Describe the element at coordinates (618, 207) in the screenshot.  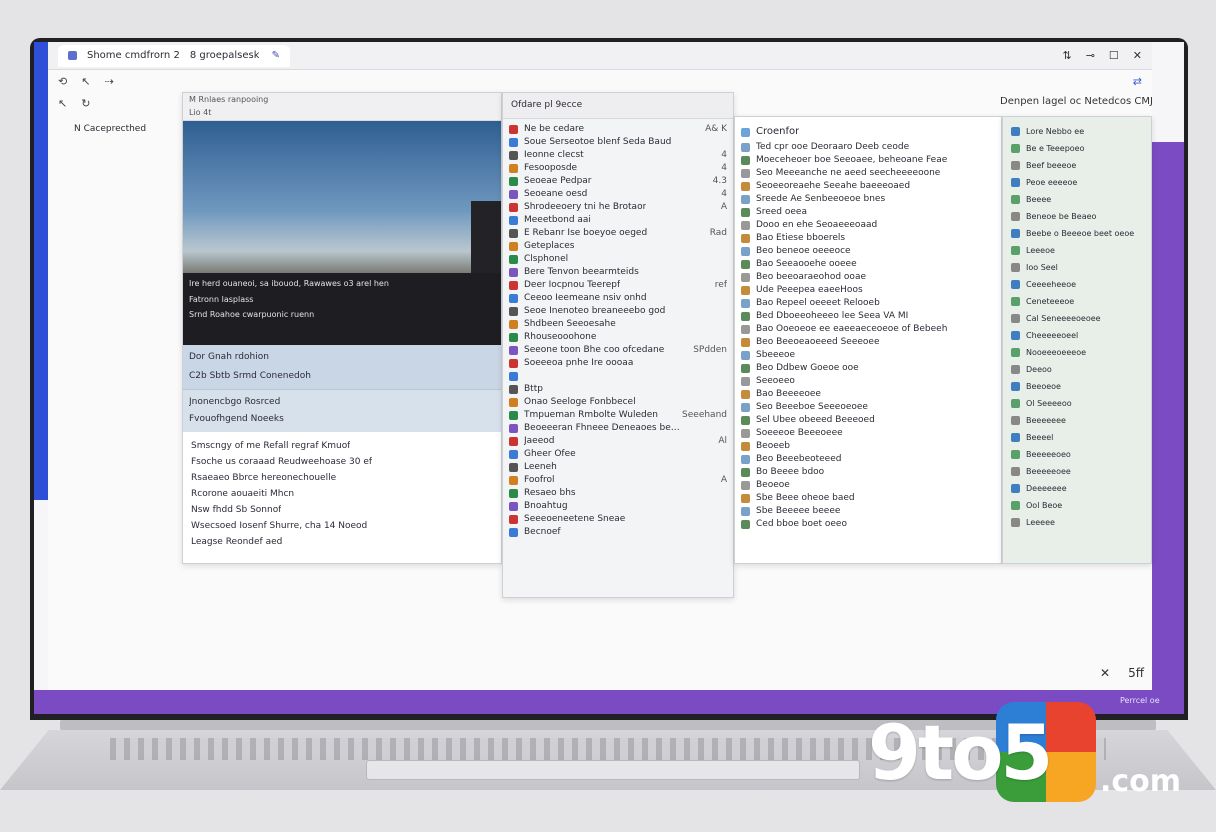
I see `menu-item: Shrodeeoery tni he Brotaor A` at that location.